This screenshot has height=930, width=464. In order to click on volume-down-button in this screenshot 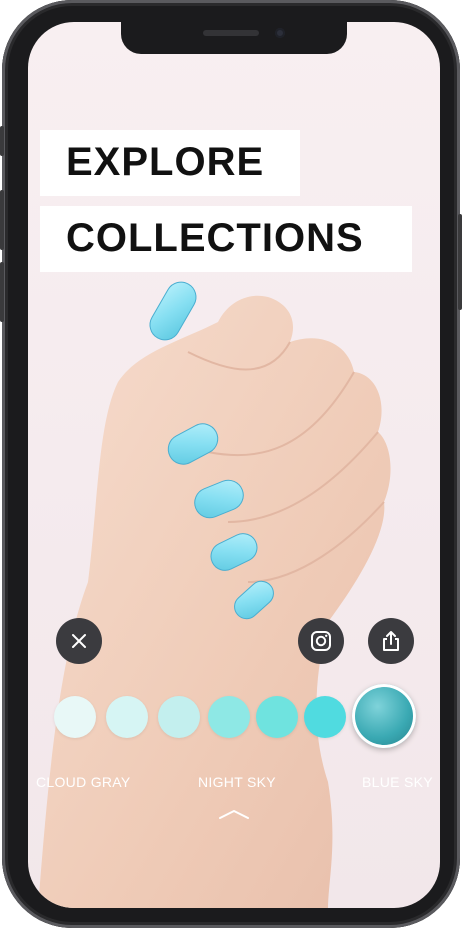, I will do `click(2, 292)`.